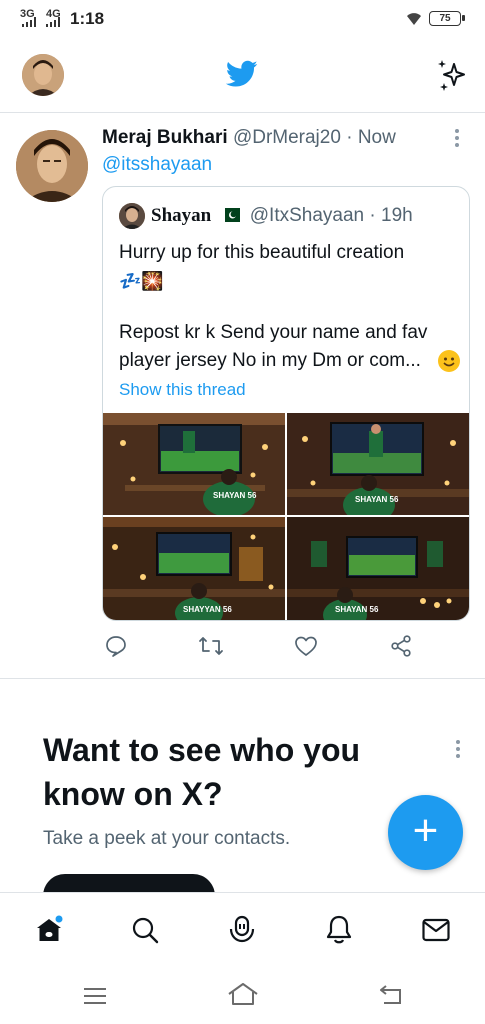 This screenshot has height=1024, width=485. I want to click on tweet-author-name: Meraj Bukhari, so click(165, 137).